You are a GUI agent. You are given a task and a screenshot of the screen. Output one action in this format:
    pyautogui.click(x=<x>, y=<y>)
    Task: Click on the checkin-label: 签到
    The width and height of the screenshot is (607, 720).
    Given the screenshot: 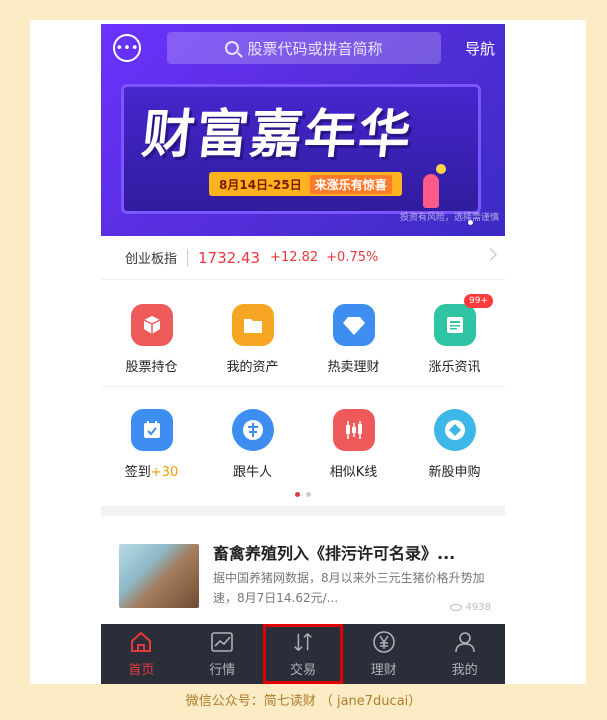 What is the action you would take?
    pyautogui.click(x=137, y=472)
    